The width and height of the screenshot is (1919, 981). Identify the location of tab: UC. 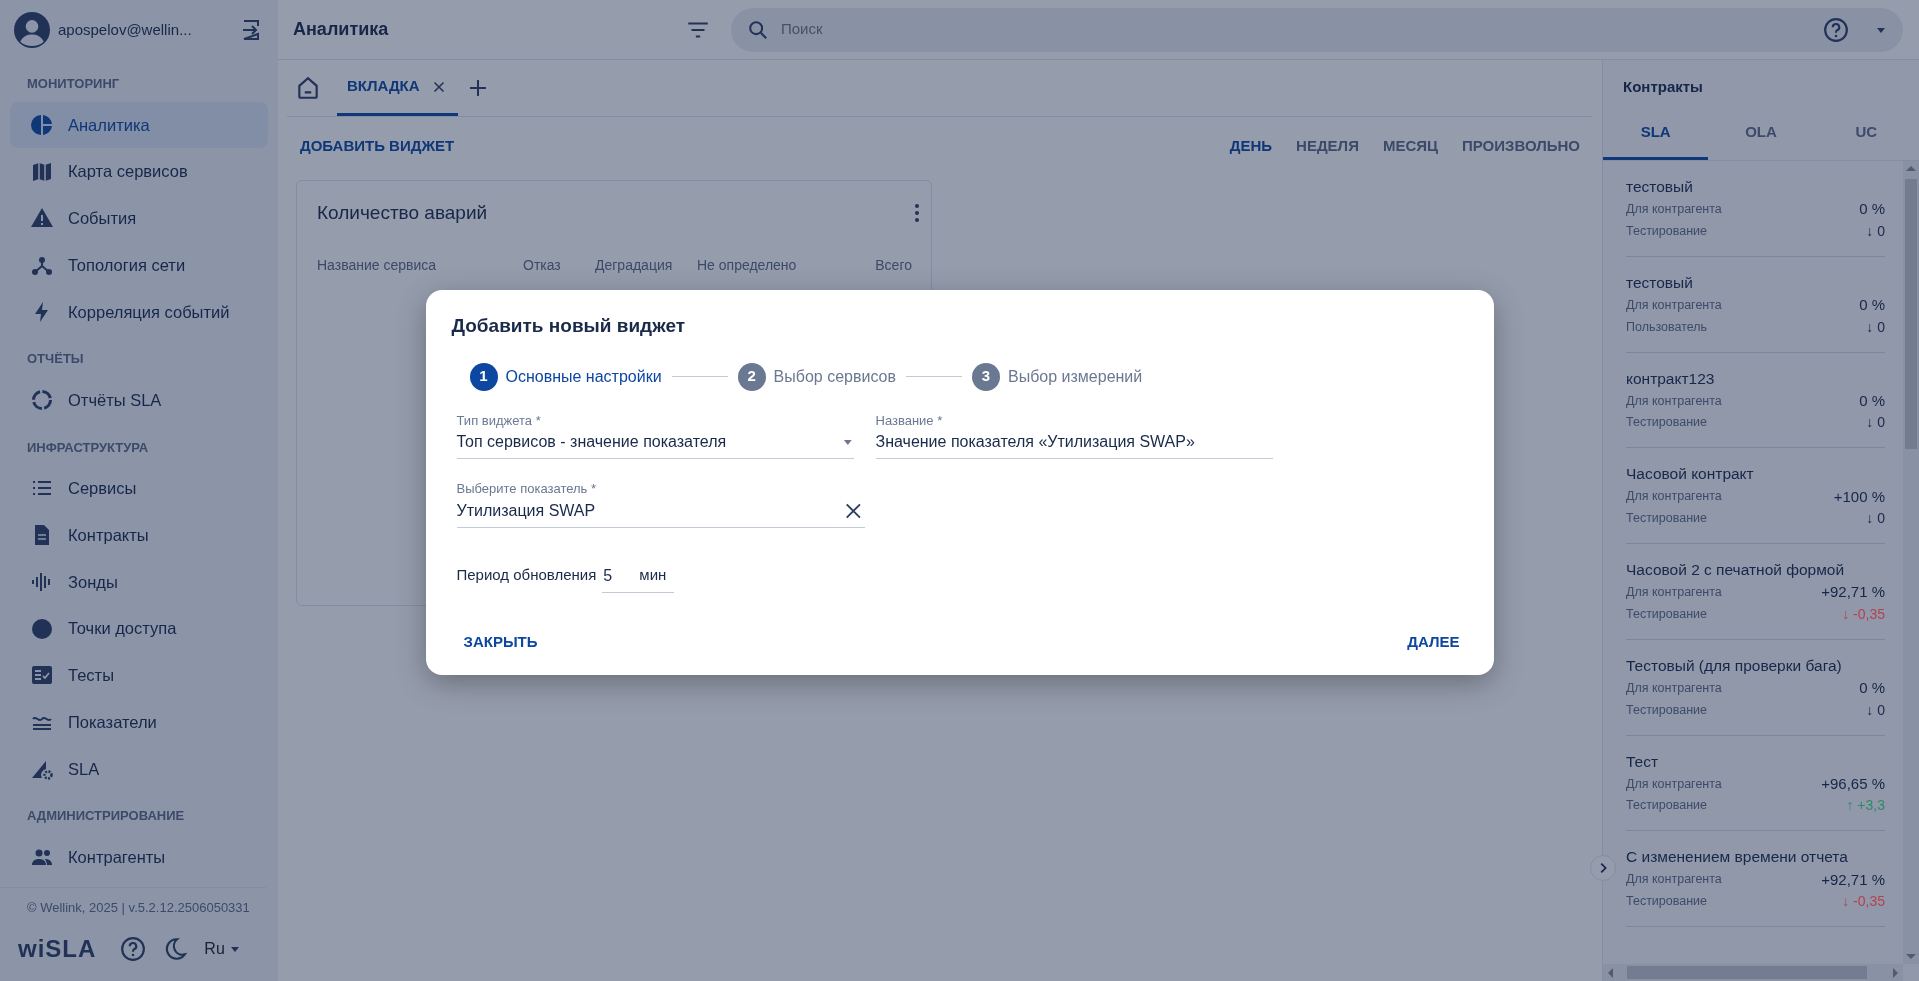
(1866, 133).